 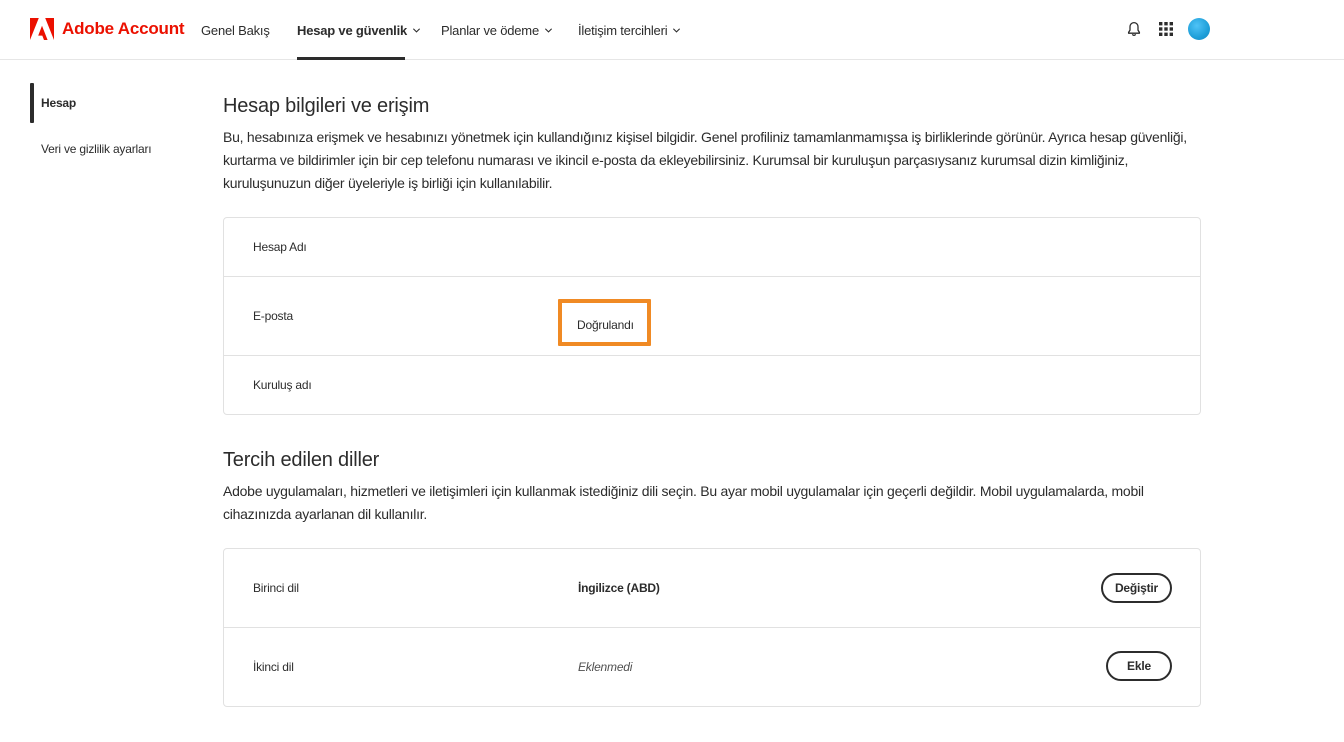 What do you see at coordinates (42, 29) in the screenshot?
I see `adobe-logo-icon` at bounding box center [42, 29].